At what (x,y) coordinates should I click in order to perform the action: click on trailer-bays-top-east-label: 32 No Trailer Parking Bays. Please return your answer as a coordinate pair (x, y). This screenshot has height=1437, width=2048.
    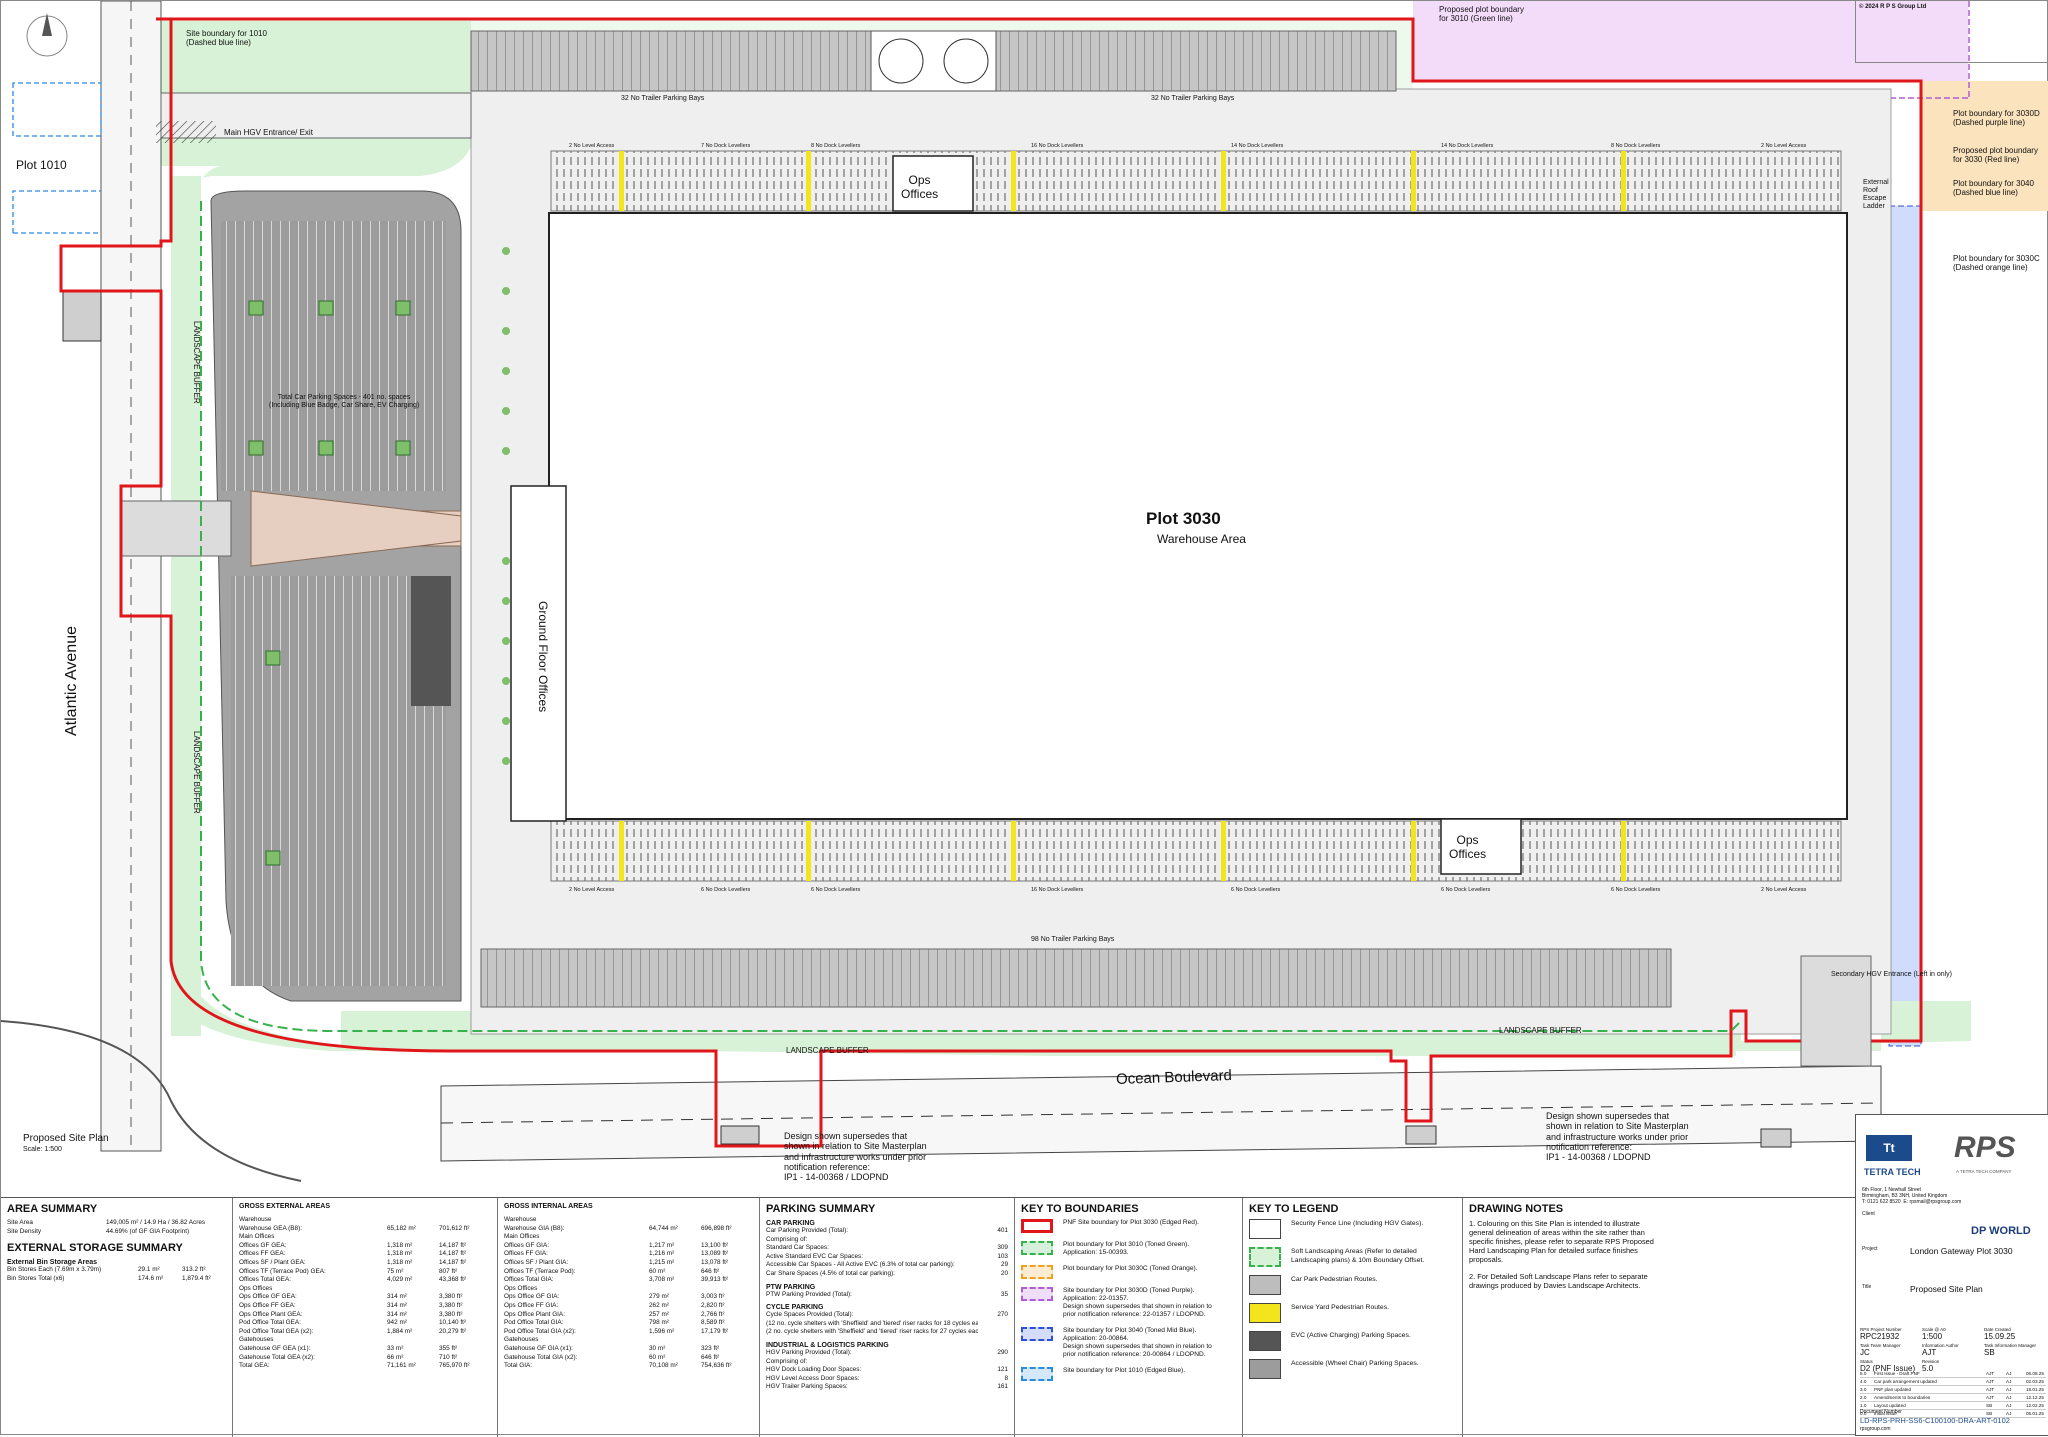
    Looking at the image, I should click on (1193, 98).